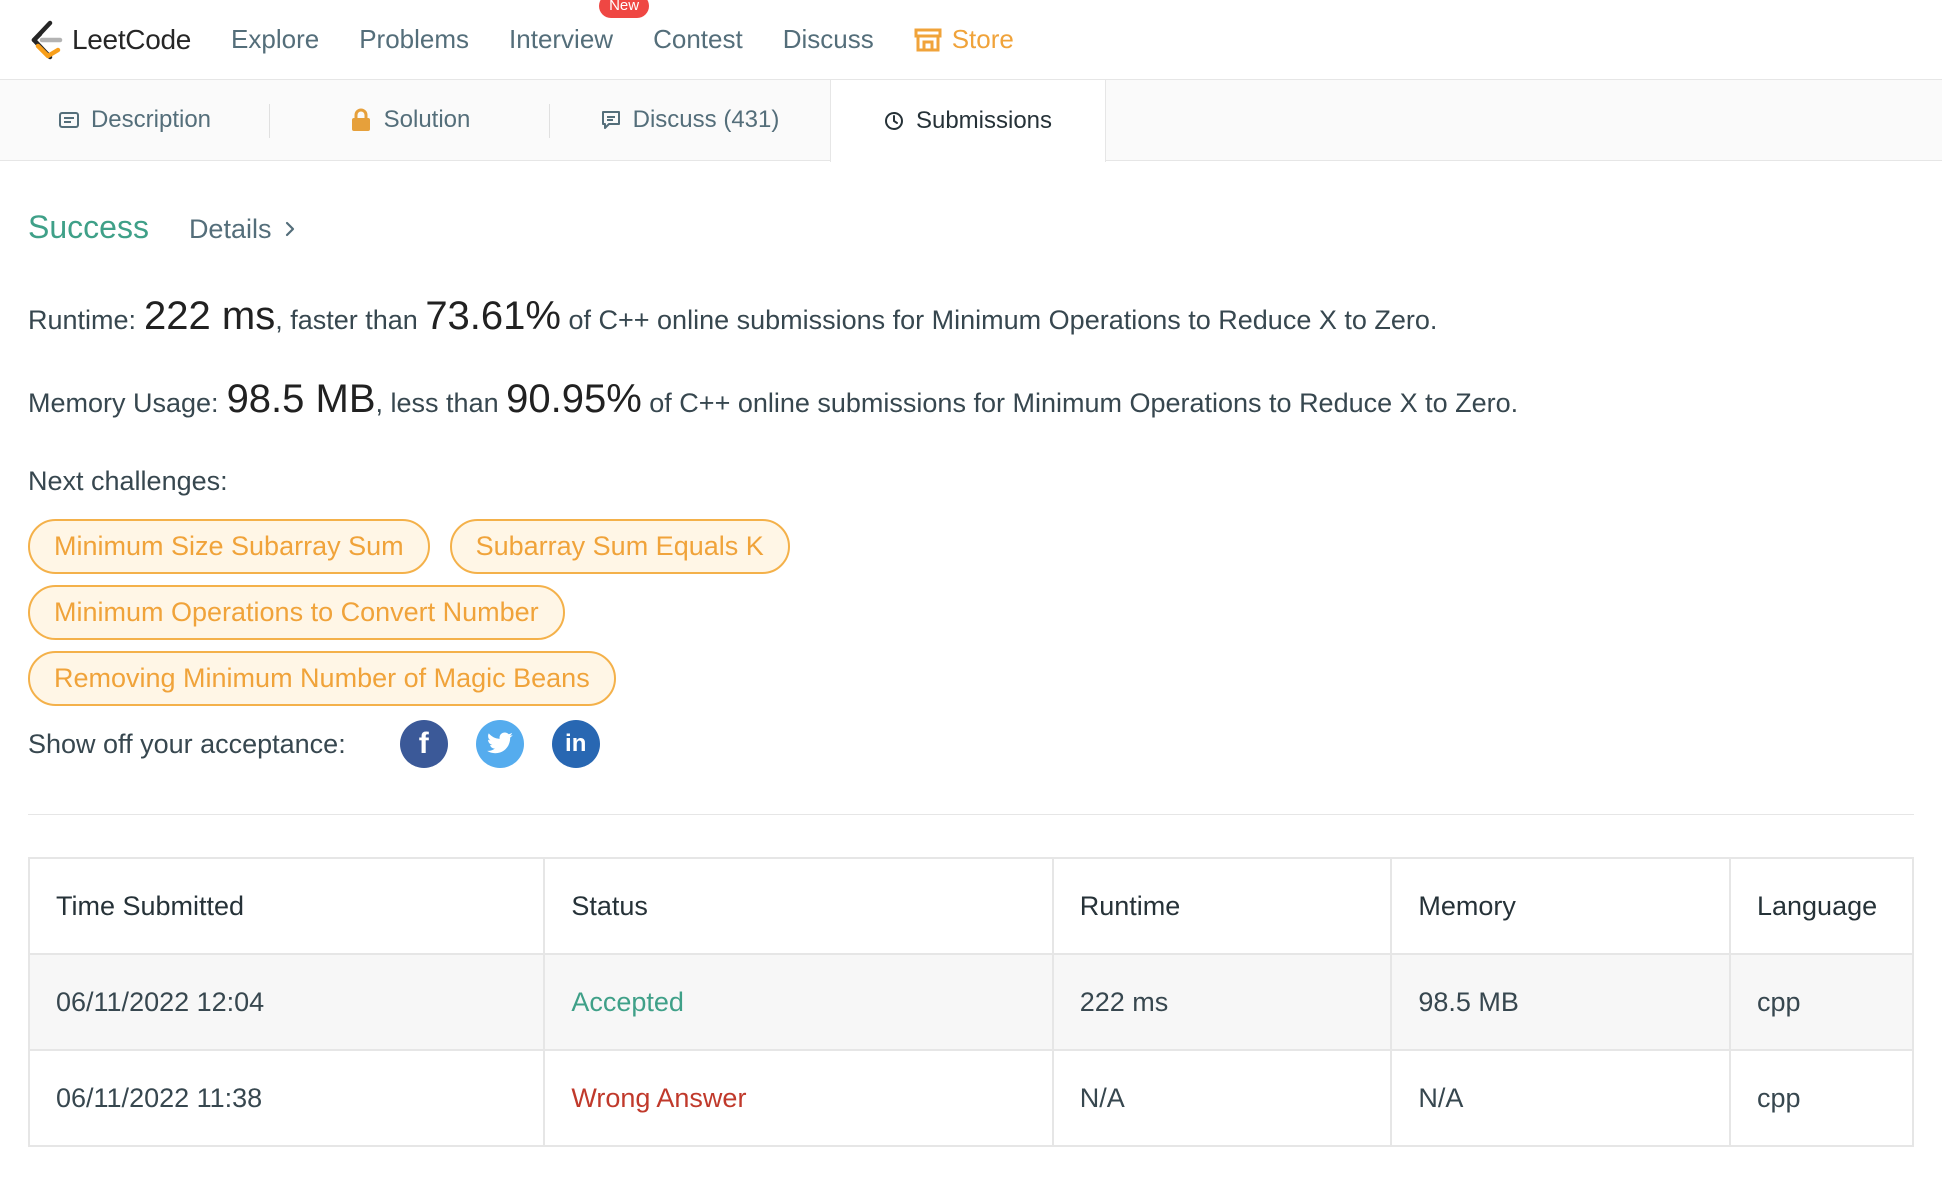  I want to click on tab-solution-label: Solution, so click(427, 119).